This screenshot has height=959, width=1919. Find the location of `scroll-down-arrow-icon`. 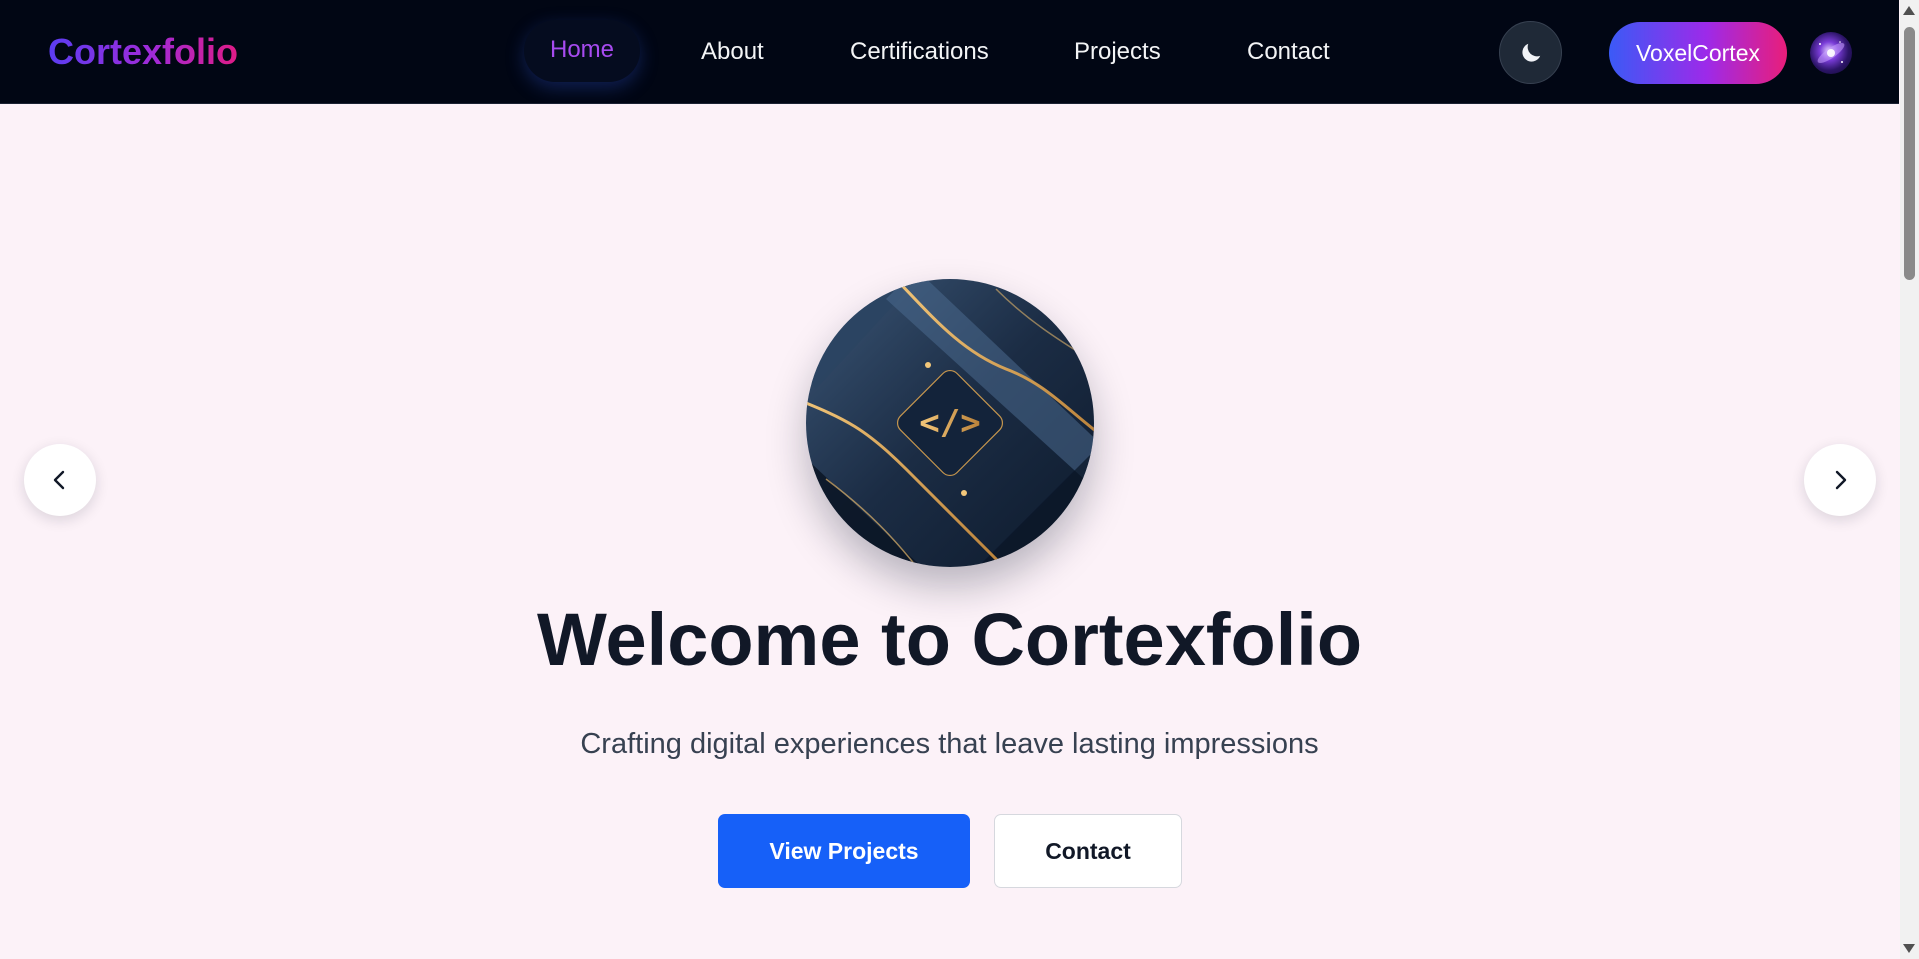

scroll-down-arrow-icon is located at coordinates (1909, 948).